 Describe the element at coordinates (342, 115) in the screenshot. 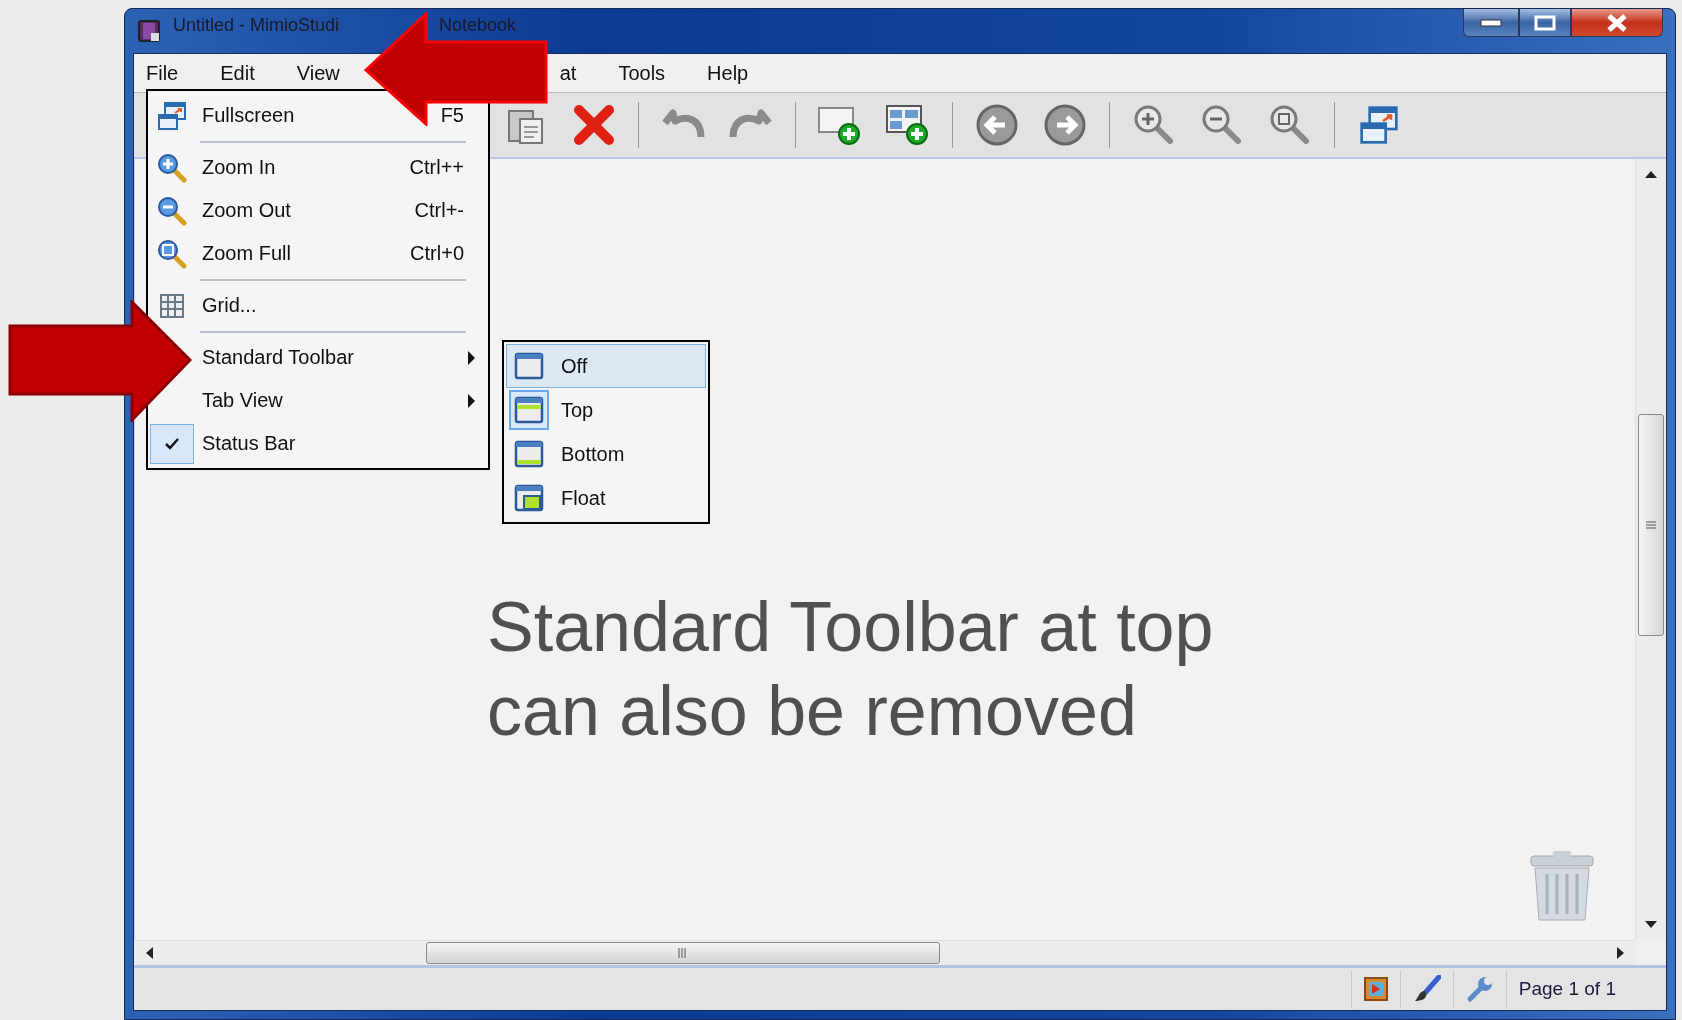

I see `menu-item: Fullscreen F5` at that location.